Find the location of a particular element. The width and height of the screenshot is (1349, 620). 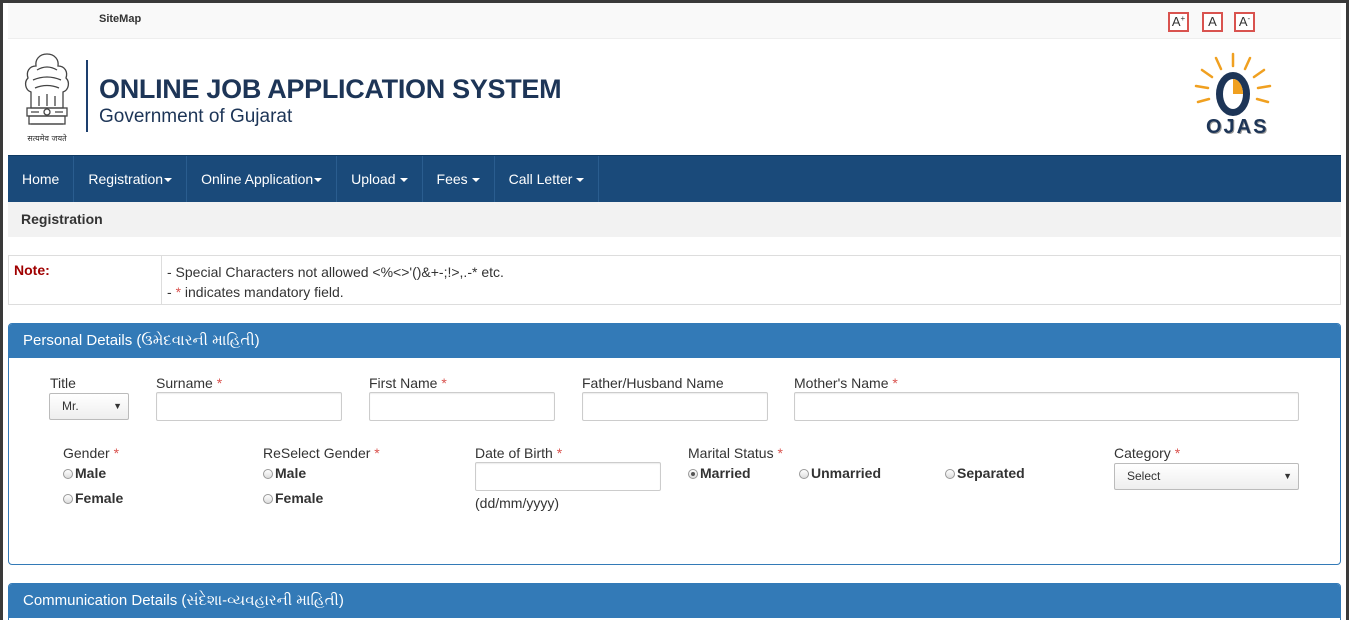

title-select: Mr. ▼ is located at coordinates (89, 406).